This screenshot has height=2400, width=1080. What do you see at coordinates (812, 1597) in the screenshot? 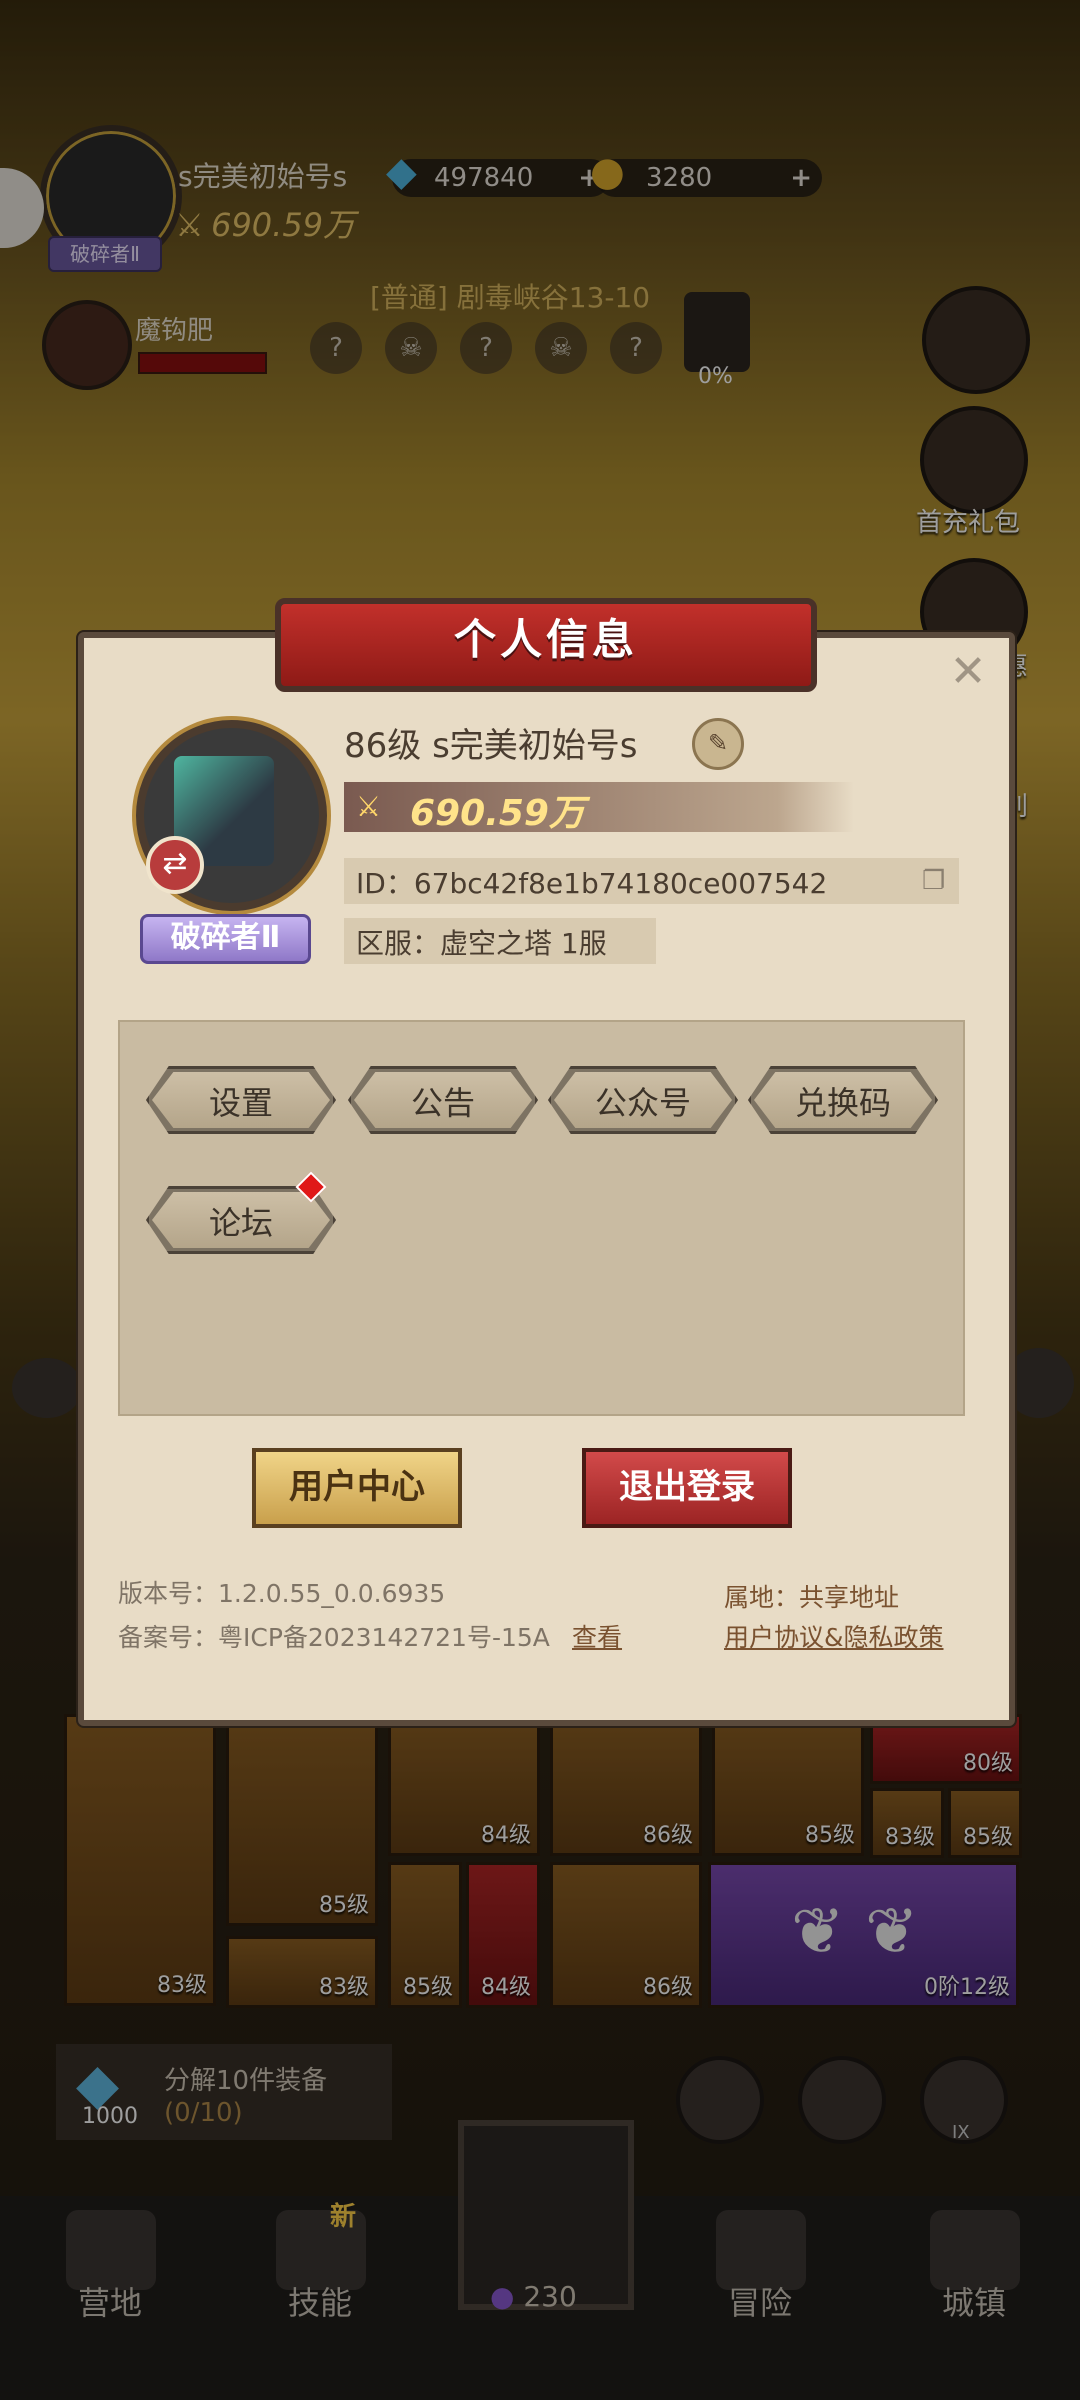
I see `region-text: 属地：共享地址` at bounding box center [812, 1597].